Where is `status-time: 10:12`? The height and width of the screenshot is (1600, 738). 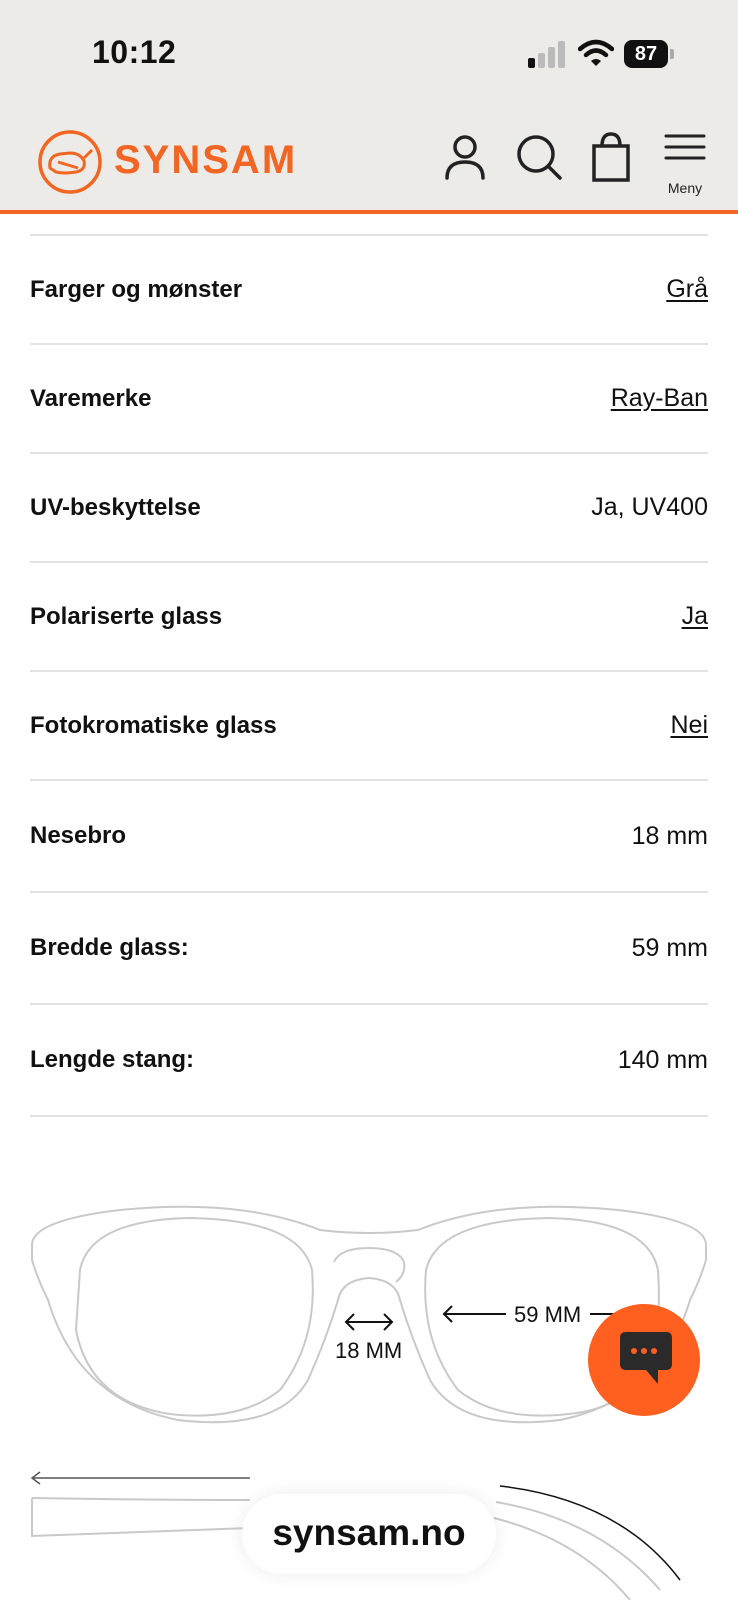
status-time: 10:12 is located at coordinates (134, 52).